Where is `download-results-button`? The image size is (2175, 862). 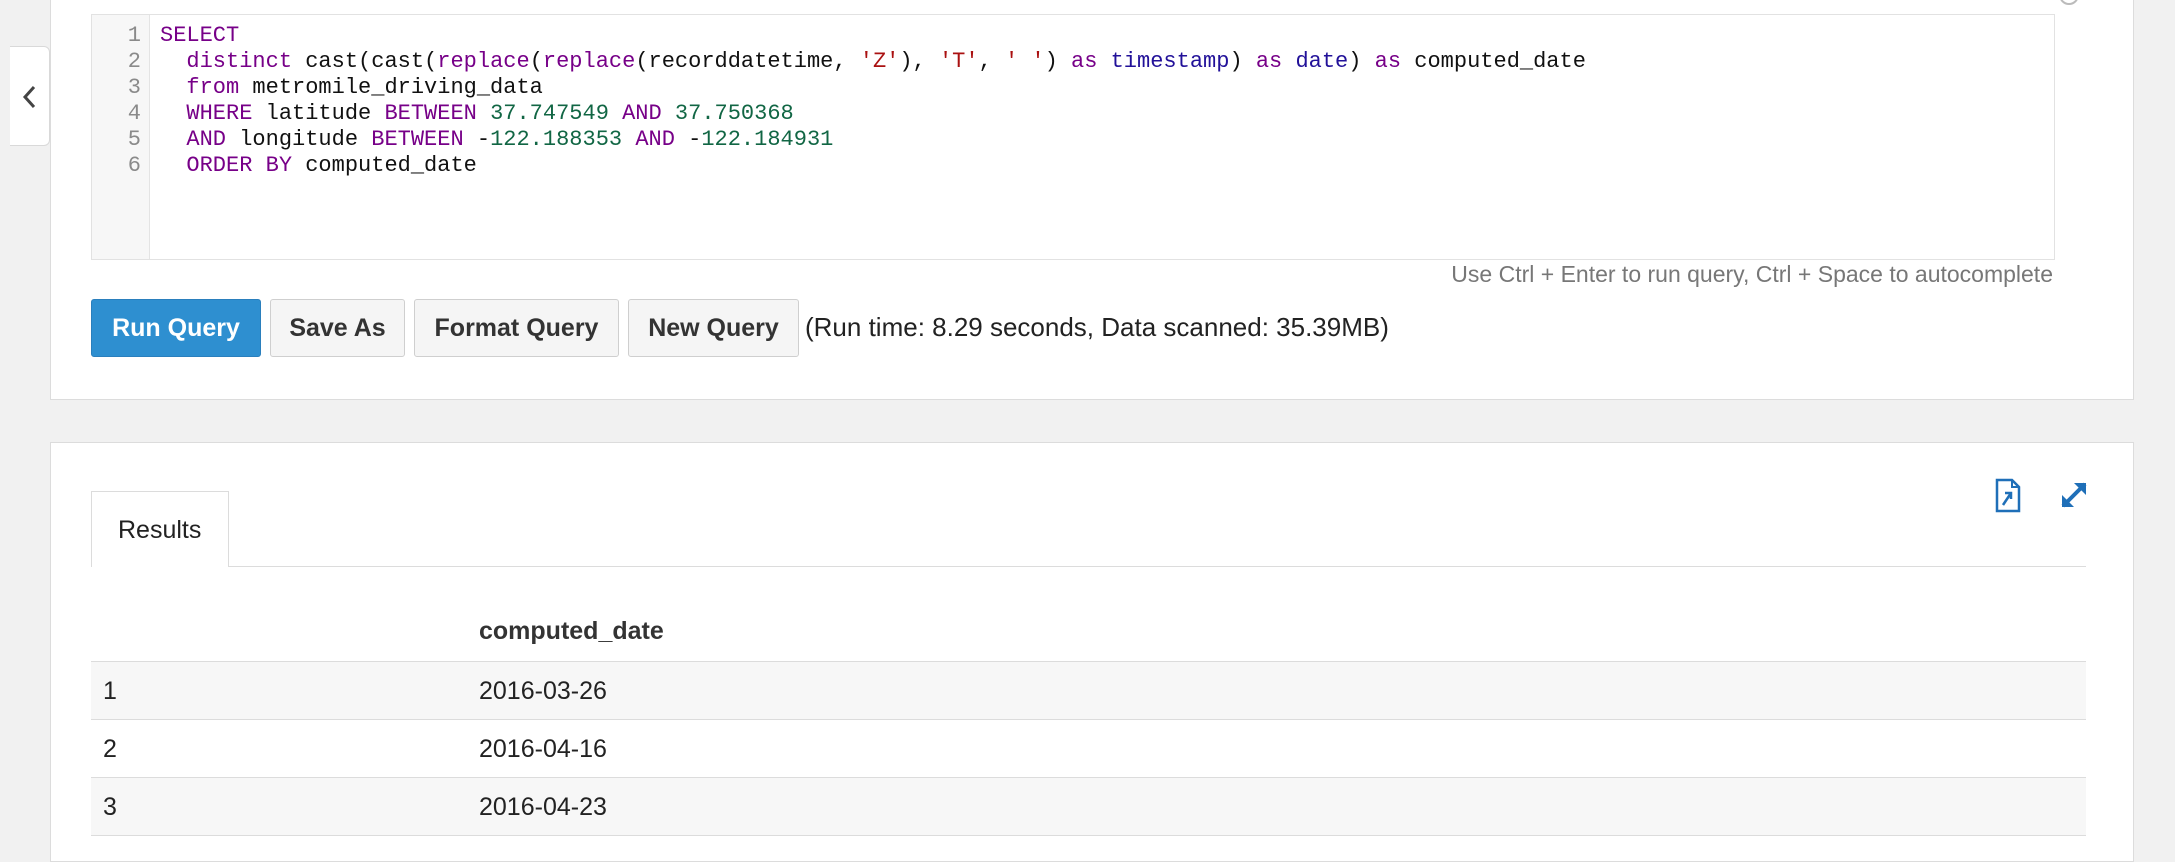 download-results-button is located at coordinates (2010, 497).